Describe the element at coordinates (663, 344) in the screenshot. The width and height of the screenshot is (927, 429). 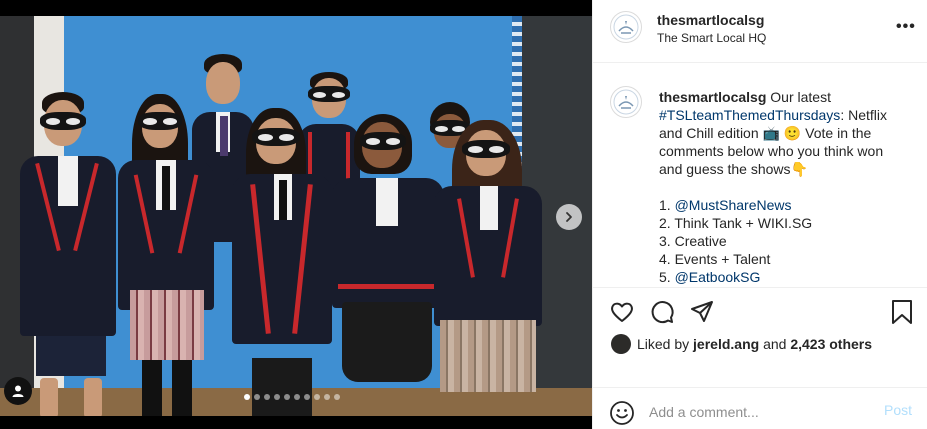
I see `likes-prefix: Liked by` at that location.